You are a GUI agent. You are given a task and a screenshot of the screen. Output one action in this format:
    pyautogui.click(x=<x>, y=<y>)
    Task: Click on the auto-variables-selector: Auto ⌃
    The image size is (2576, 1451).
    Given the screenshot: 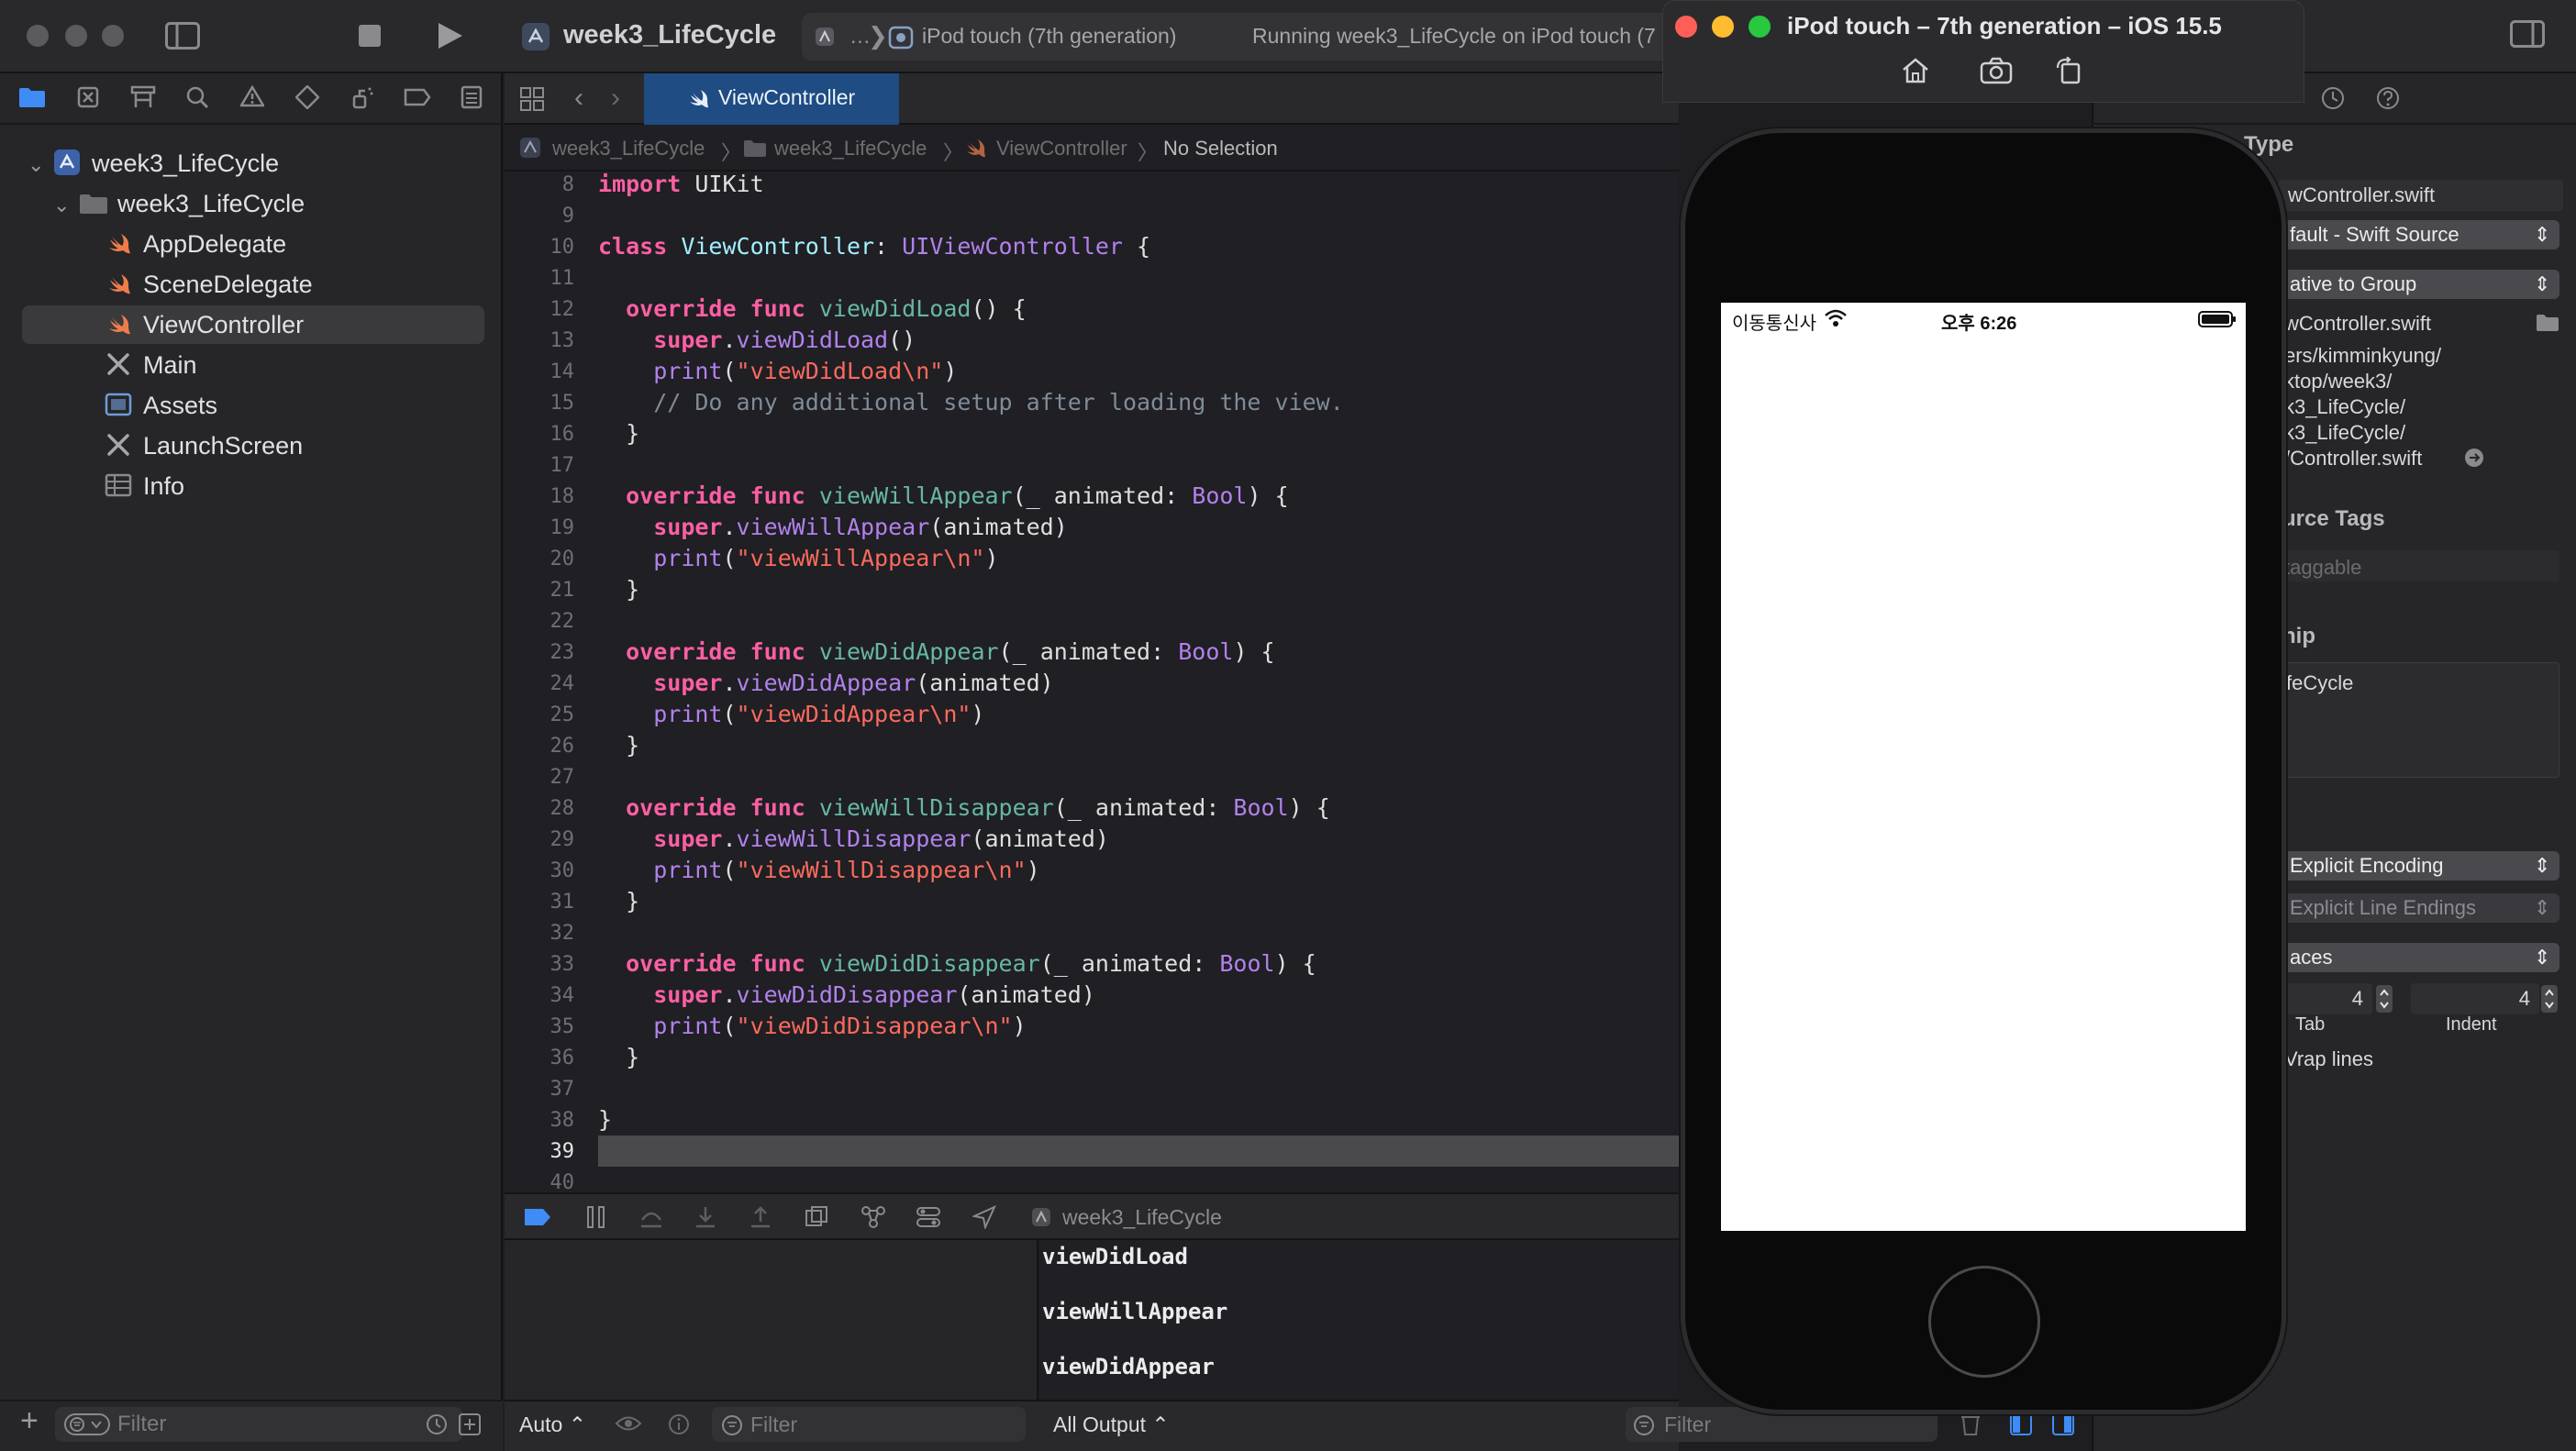 What is the action you would take?
    pyautogui.click(x=552, y=1424)
    